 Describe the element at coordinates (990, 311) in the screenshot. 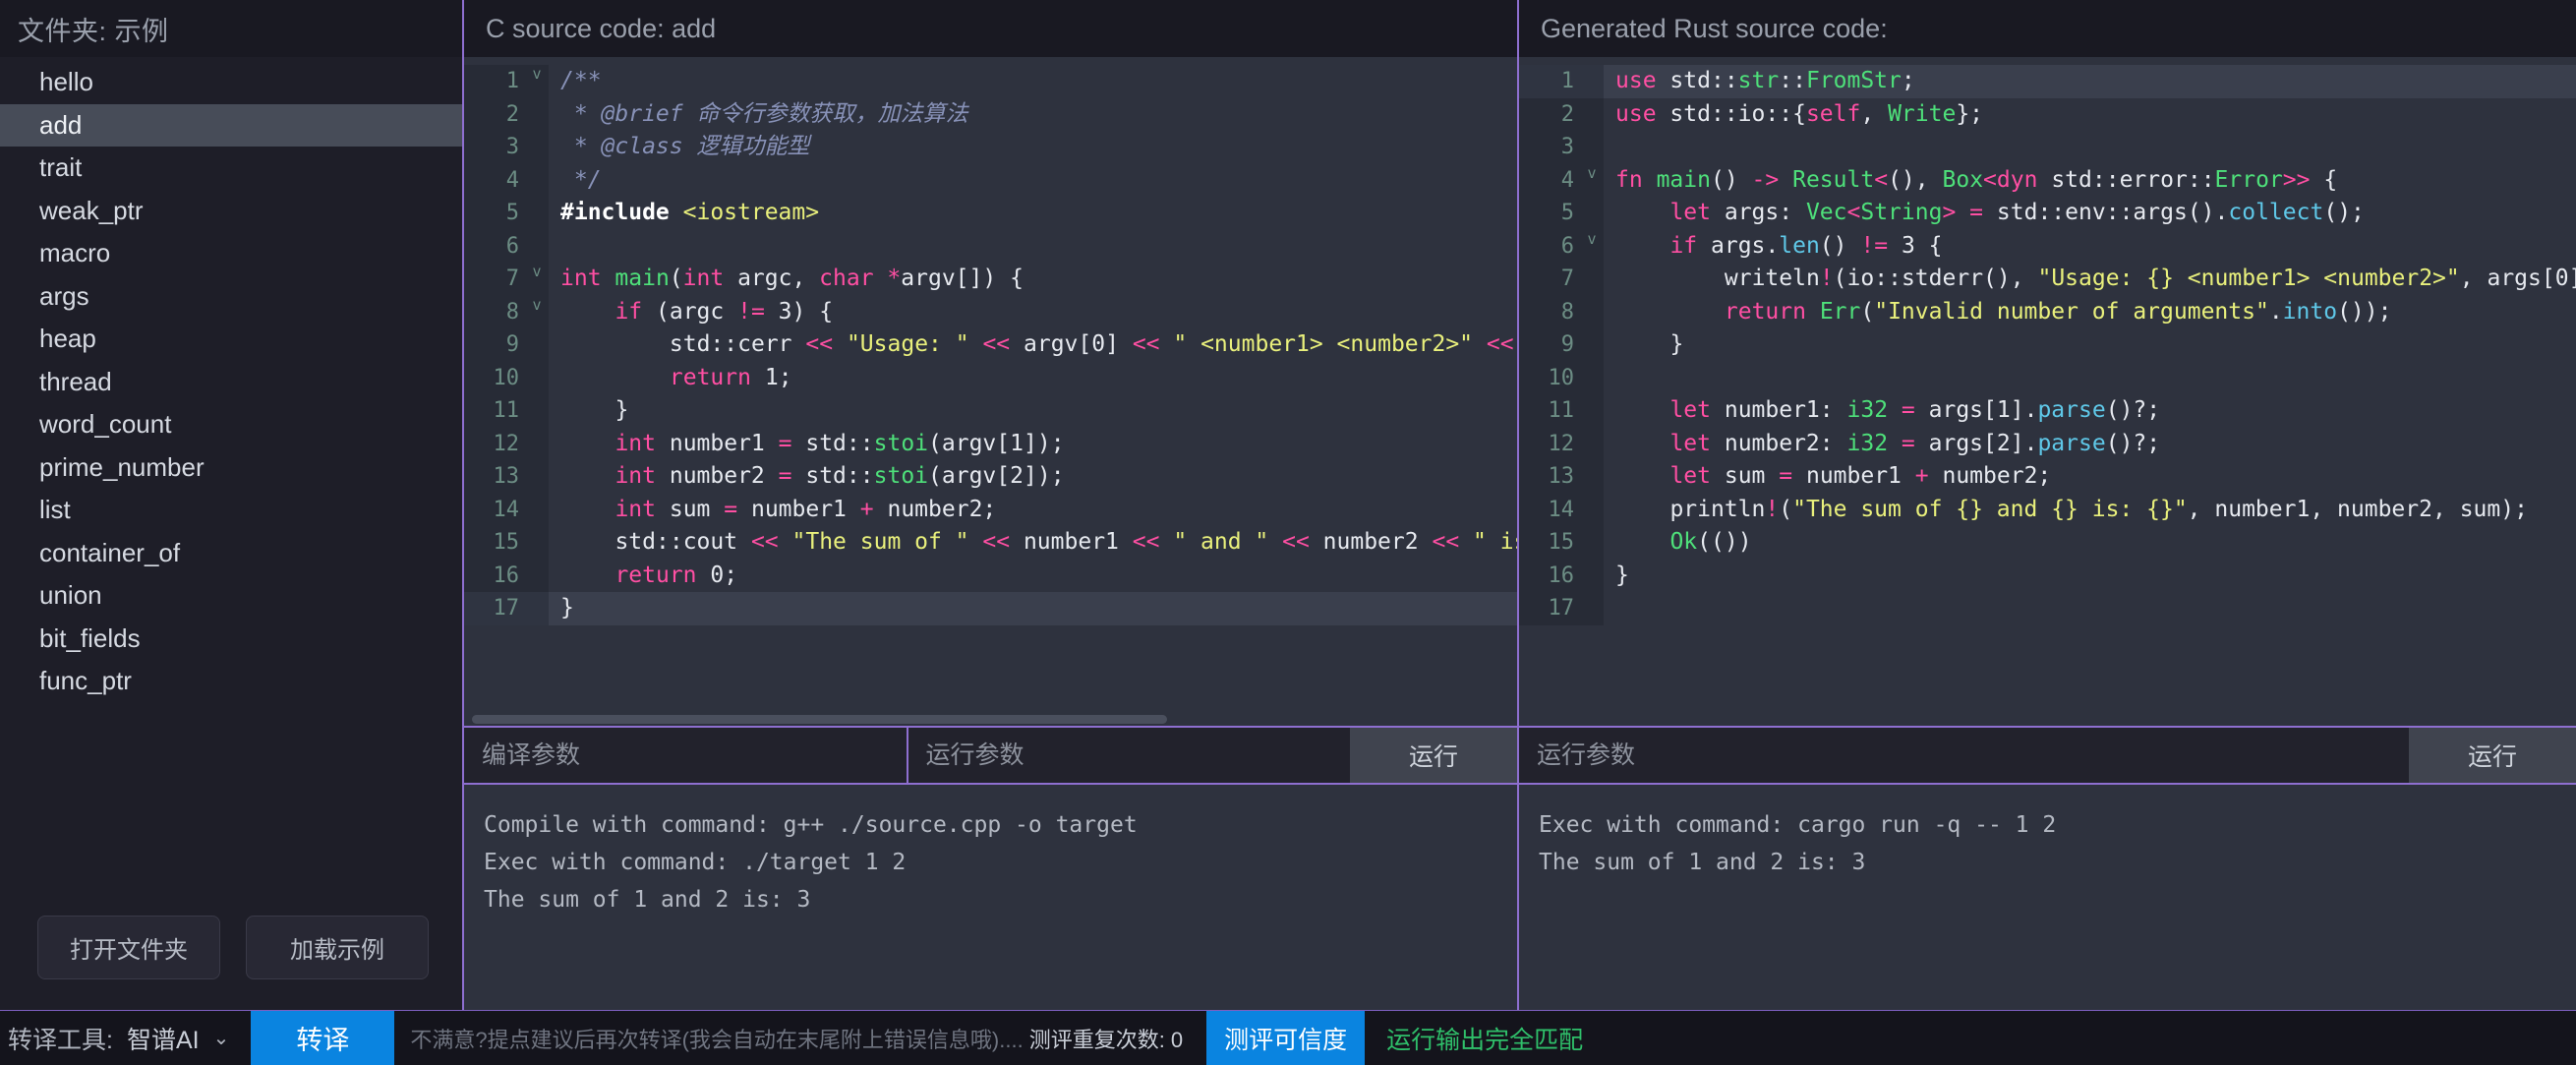

I see `code-line: 8v if (argc != 3) {` at that location.